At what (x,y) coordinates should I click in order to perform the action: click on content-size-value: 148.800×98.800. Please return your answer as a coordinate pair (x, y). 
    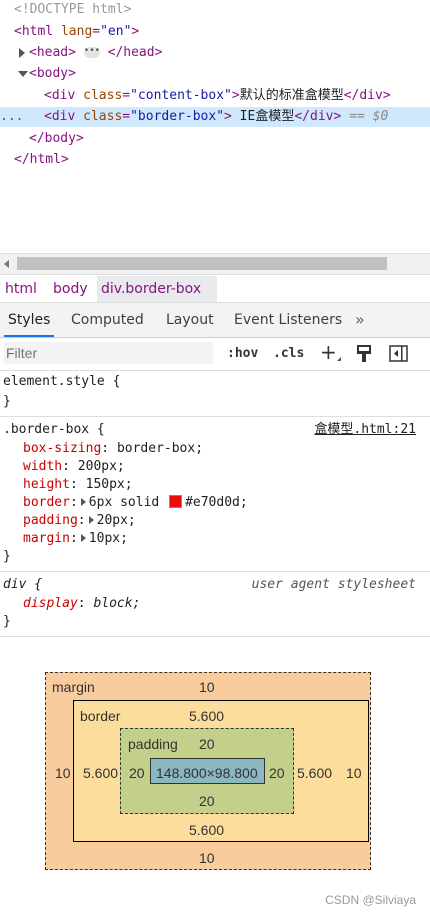
    Looking at the image, I should click on (207, 773).